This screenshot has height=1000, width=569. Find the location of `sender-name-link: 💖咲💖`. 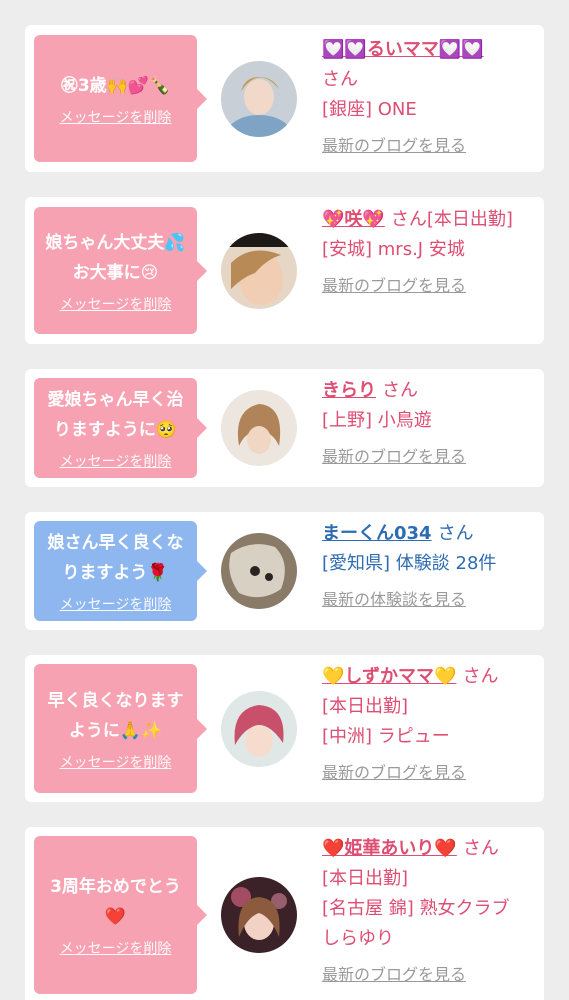

sender-name-link: 💖咲💖 is located at coordinates (353, 219).